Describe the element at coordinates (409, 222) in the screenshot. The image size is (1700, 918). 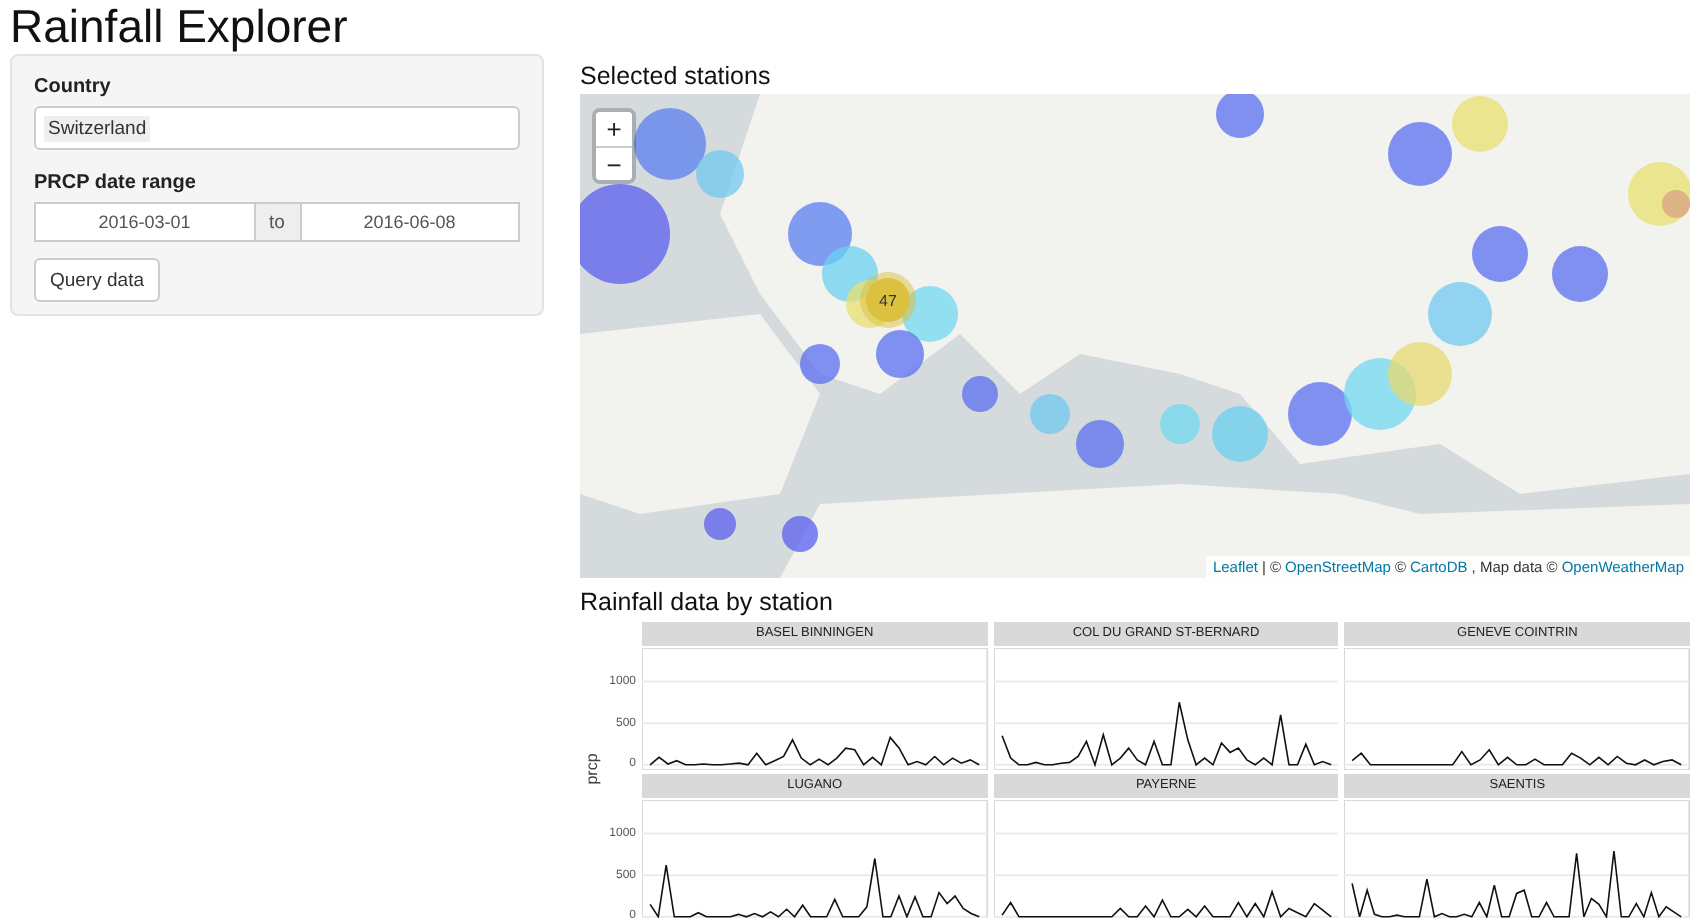
I see `end-date-field: 2016-06-08` at that location.